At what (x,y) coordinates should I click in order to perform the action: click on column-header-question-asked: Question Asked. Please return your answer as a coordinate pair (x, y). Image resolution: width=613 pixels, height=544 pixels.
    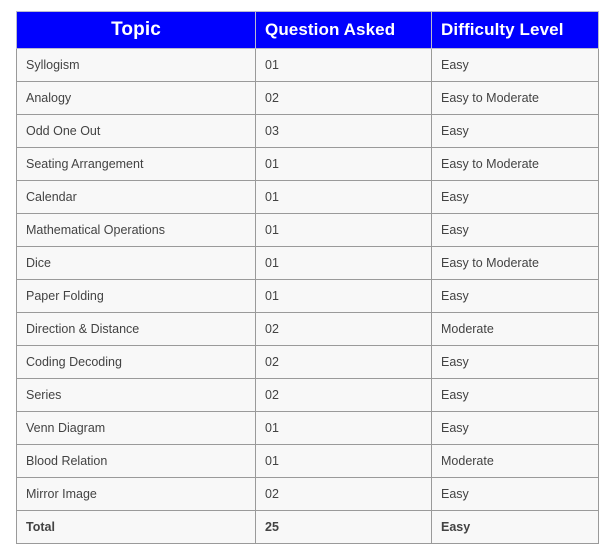
    Looking at the image, I should click on (343, 30).